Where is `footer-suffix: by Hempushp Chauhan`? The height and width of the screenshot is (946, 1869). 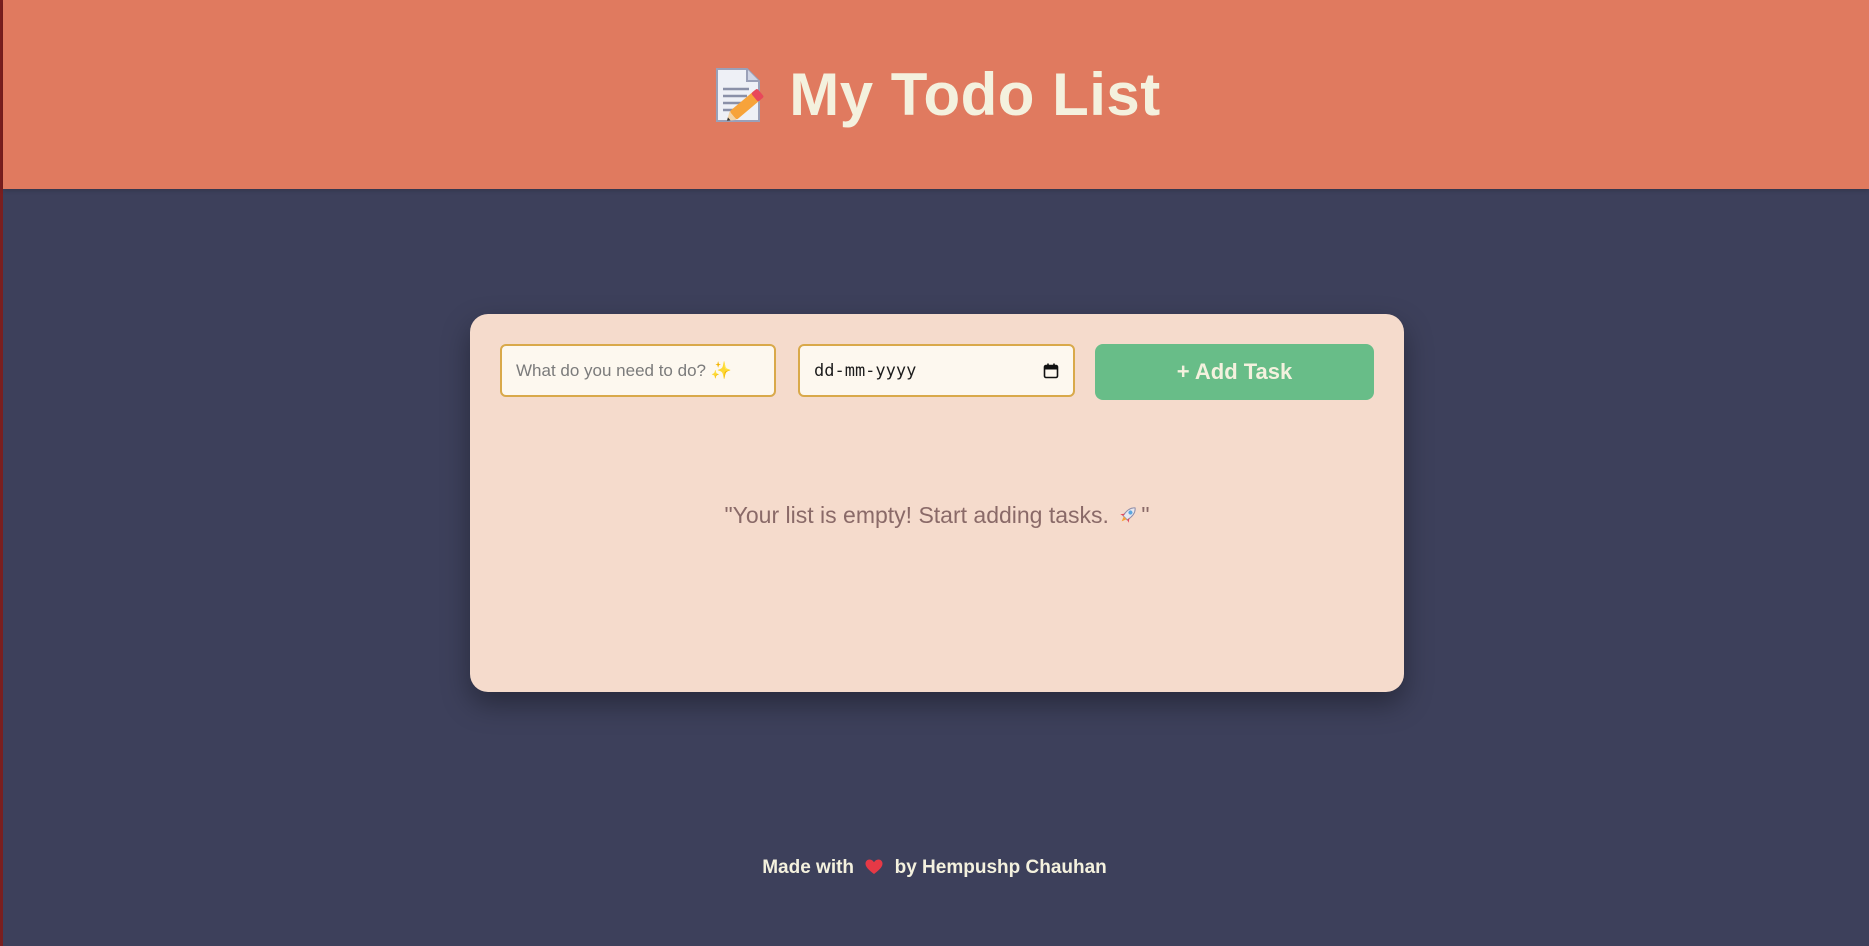 footer-suffix: by Hempushp Chauhan is located at coordinates (1000, 867).